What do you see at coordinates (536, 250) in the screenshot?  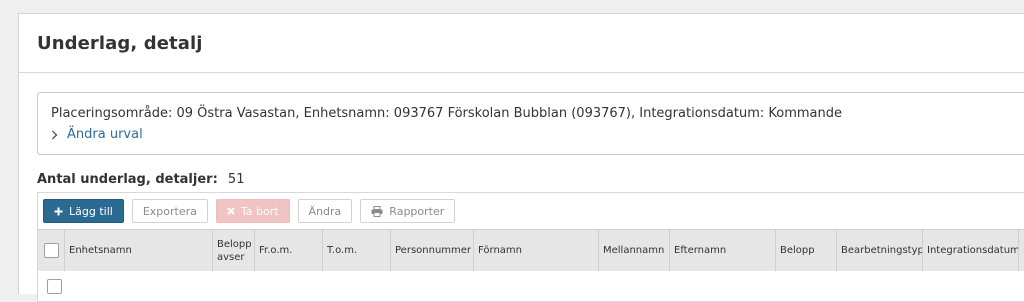 I see `column-header-fornamn: Förnamn` at bounding box center [536, 250].